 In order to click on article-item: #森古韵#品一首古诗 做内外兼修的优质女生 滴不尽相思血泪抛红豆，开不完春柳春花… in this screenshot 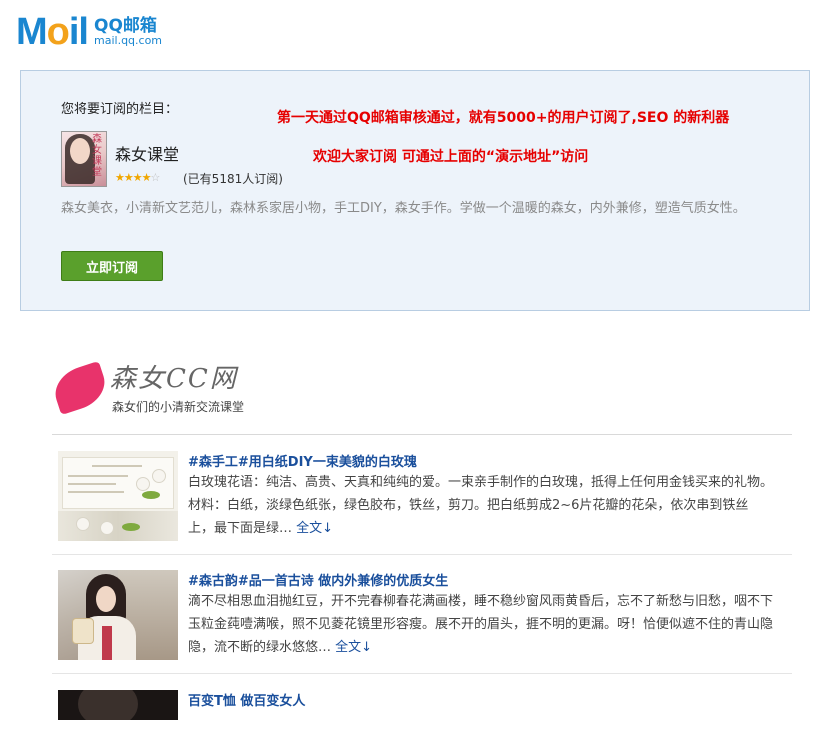, I will do `click(422, 622)`.